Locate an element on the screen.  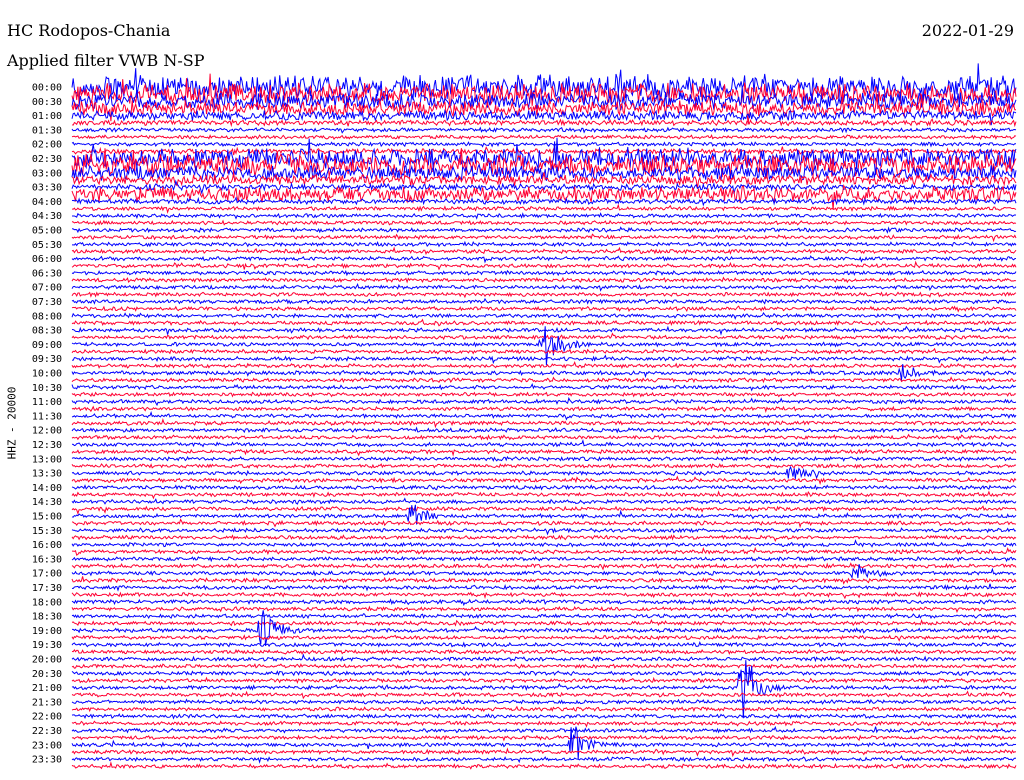
time-tick-label: 23:00 is located at coordinates (47, 745).